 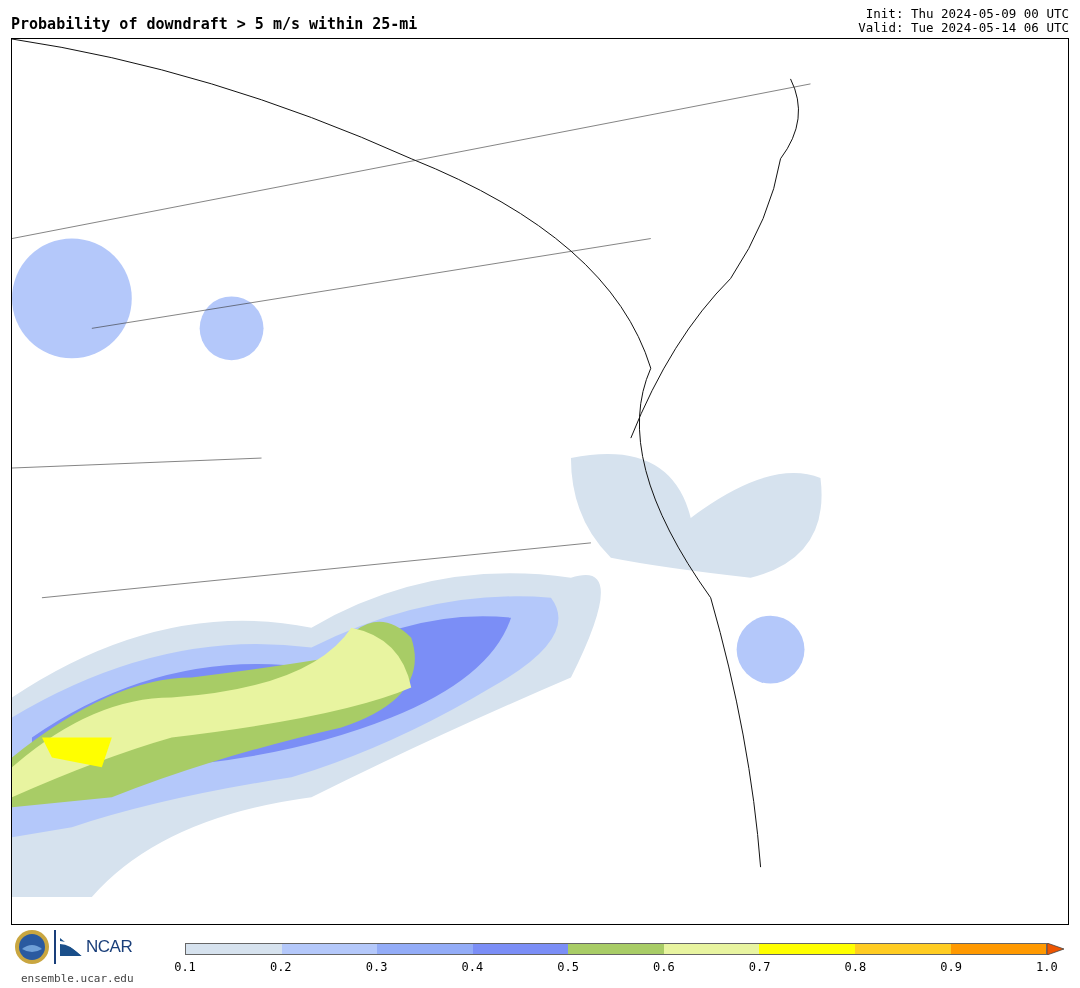 What do you see at coordinates (963, 28) in the screenshot?
I see `valid-time: Valid: Tue 2024-05-14 06 UTC` at bounding box center [963, 28].